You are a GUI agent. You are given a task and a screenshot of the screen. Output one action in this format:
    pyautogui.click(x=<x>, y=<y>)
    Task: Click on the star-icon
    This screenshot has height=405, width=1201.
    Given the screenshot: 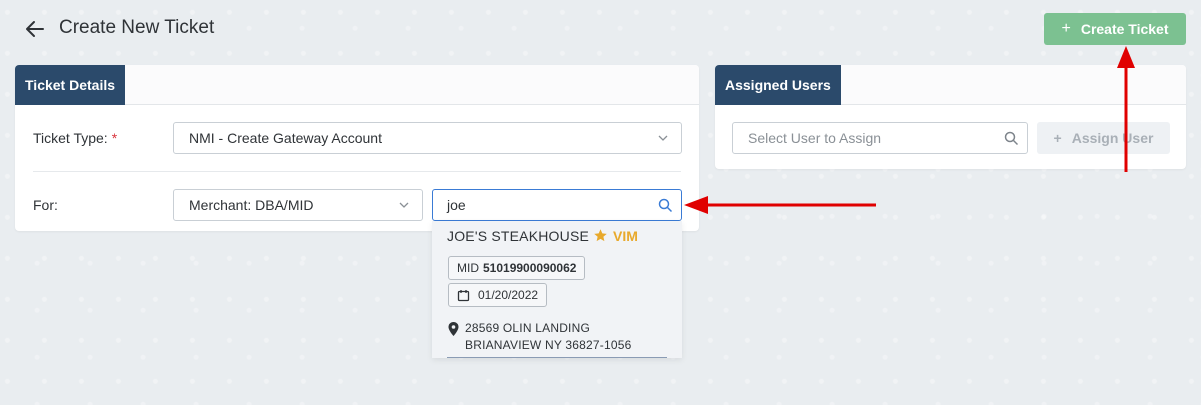 What is the action you would take?
    pyautogui.click(x=600, y=235)
    